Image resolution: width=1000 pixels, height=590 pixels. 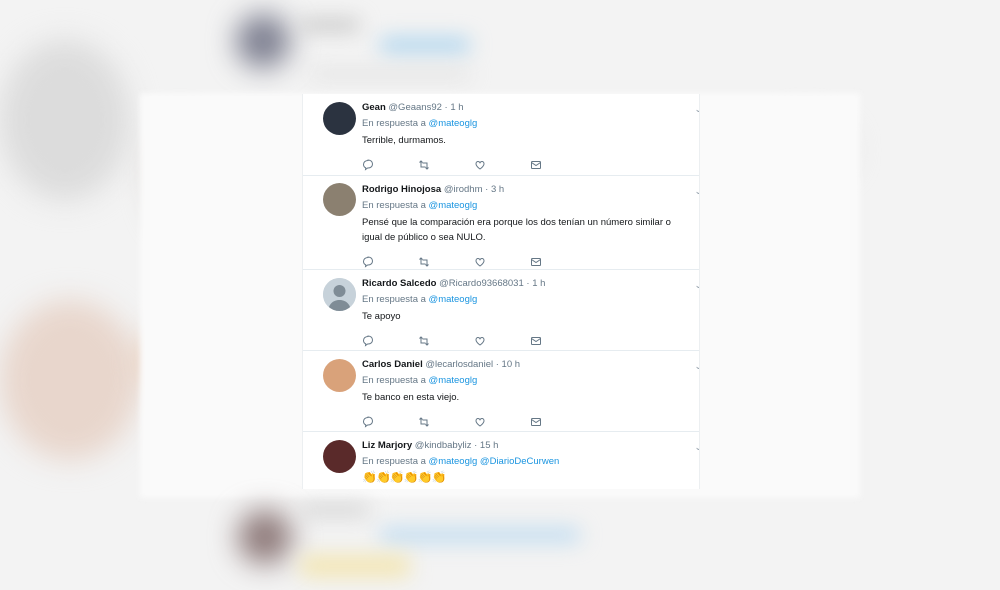 I want to click on reply-context: En respuesta a @mateoglg @DiarioDeCurwen, so click(x=526, y=461).